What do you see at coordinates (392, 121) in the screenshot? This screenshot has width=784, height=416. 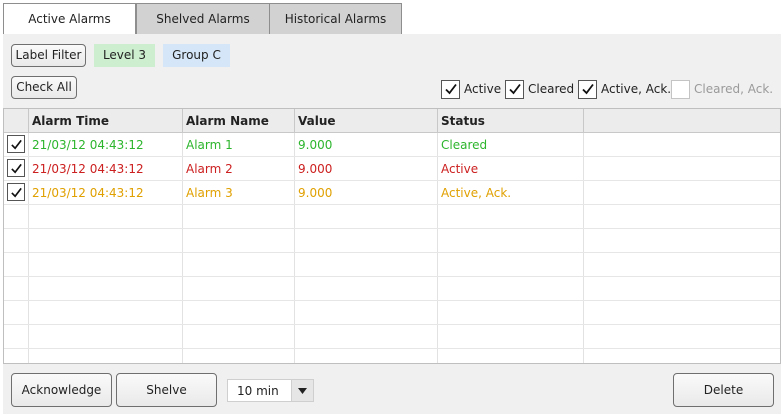 I see `table-header: Alarm Time Alarm Name Value Status` at bounding box center [392, 121].